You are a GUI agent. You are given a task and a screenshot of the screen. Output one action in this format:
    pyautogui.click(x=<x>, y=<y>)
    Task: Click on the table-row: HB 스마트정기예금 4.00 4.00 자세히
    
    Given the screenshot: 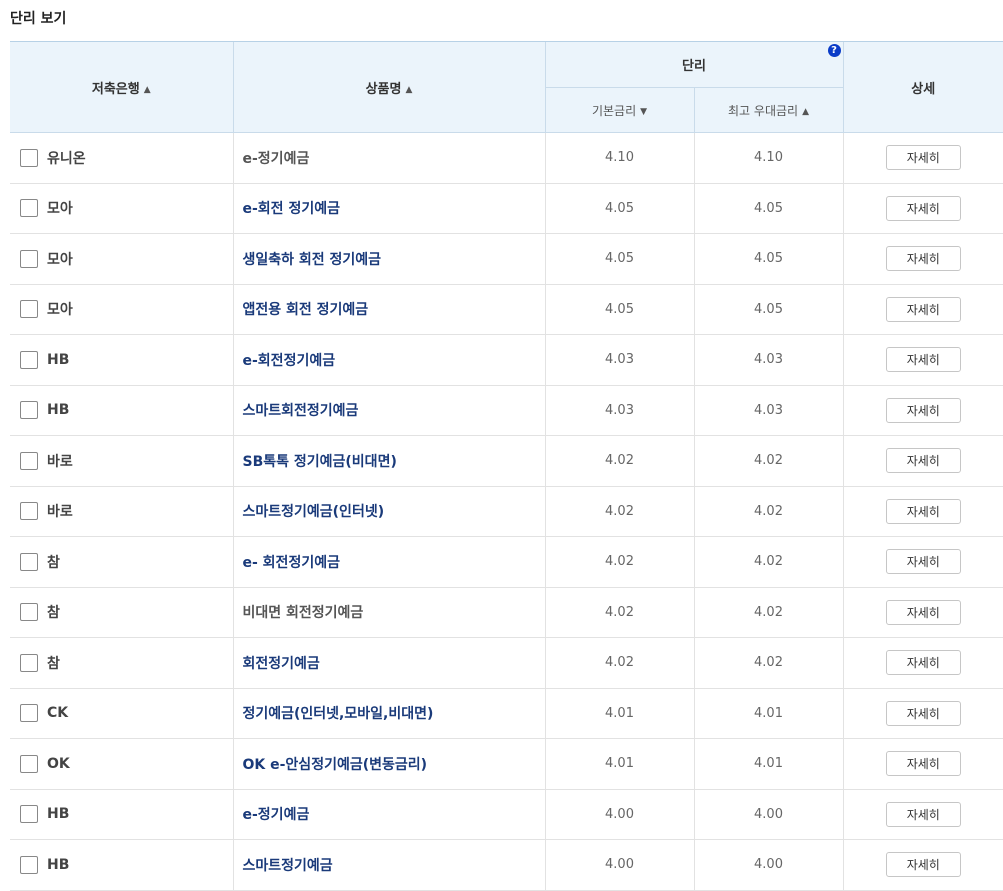 What is the action you would take?
    pyautogui.click(x=506, y=865)
    